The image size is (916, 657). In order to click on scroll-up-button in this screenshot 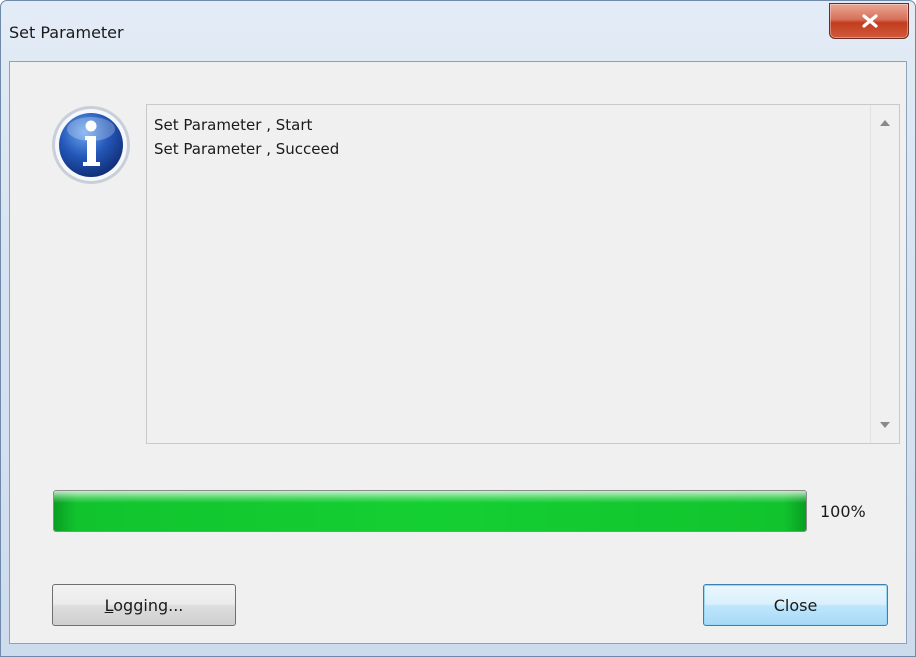, I will do `click(885, 123)`.